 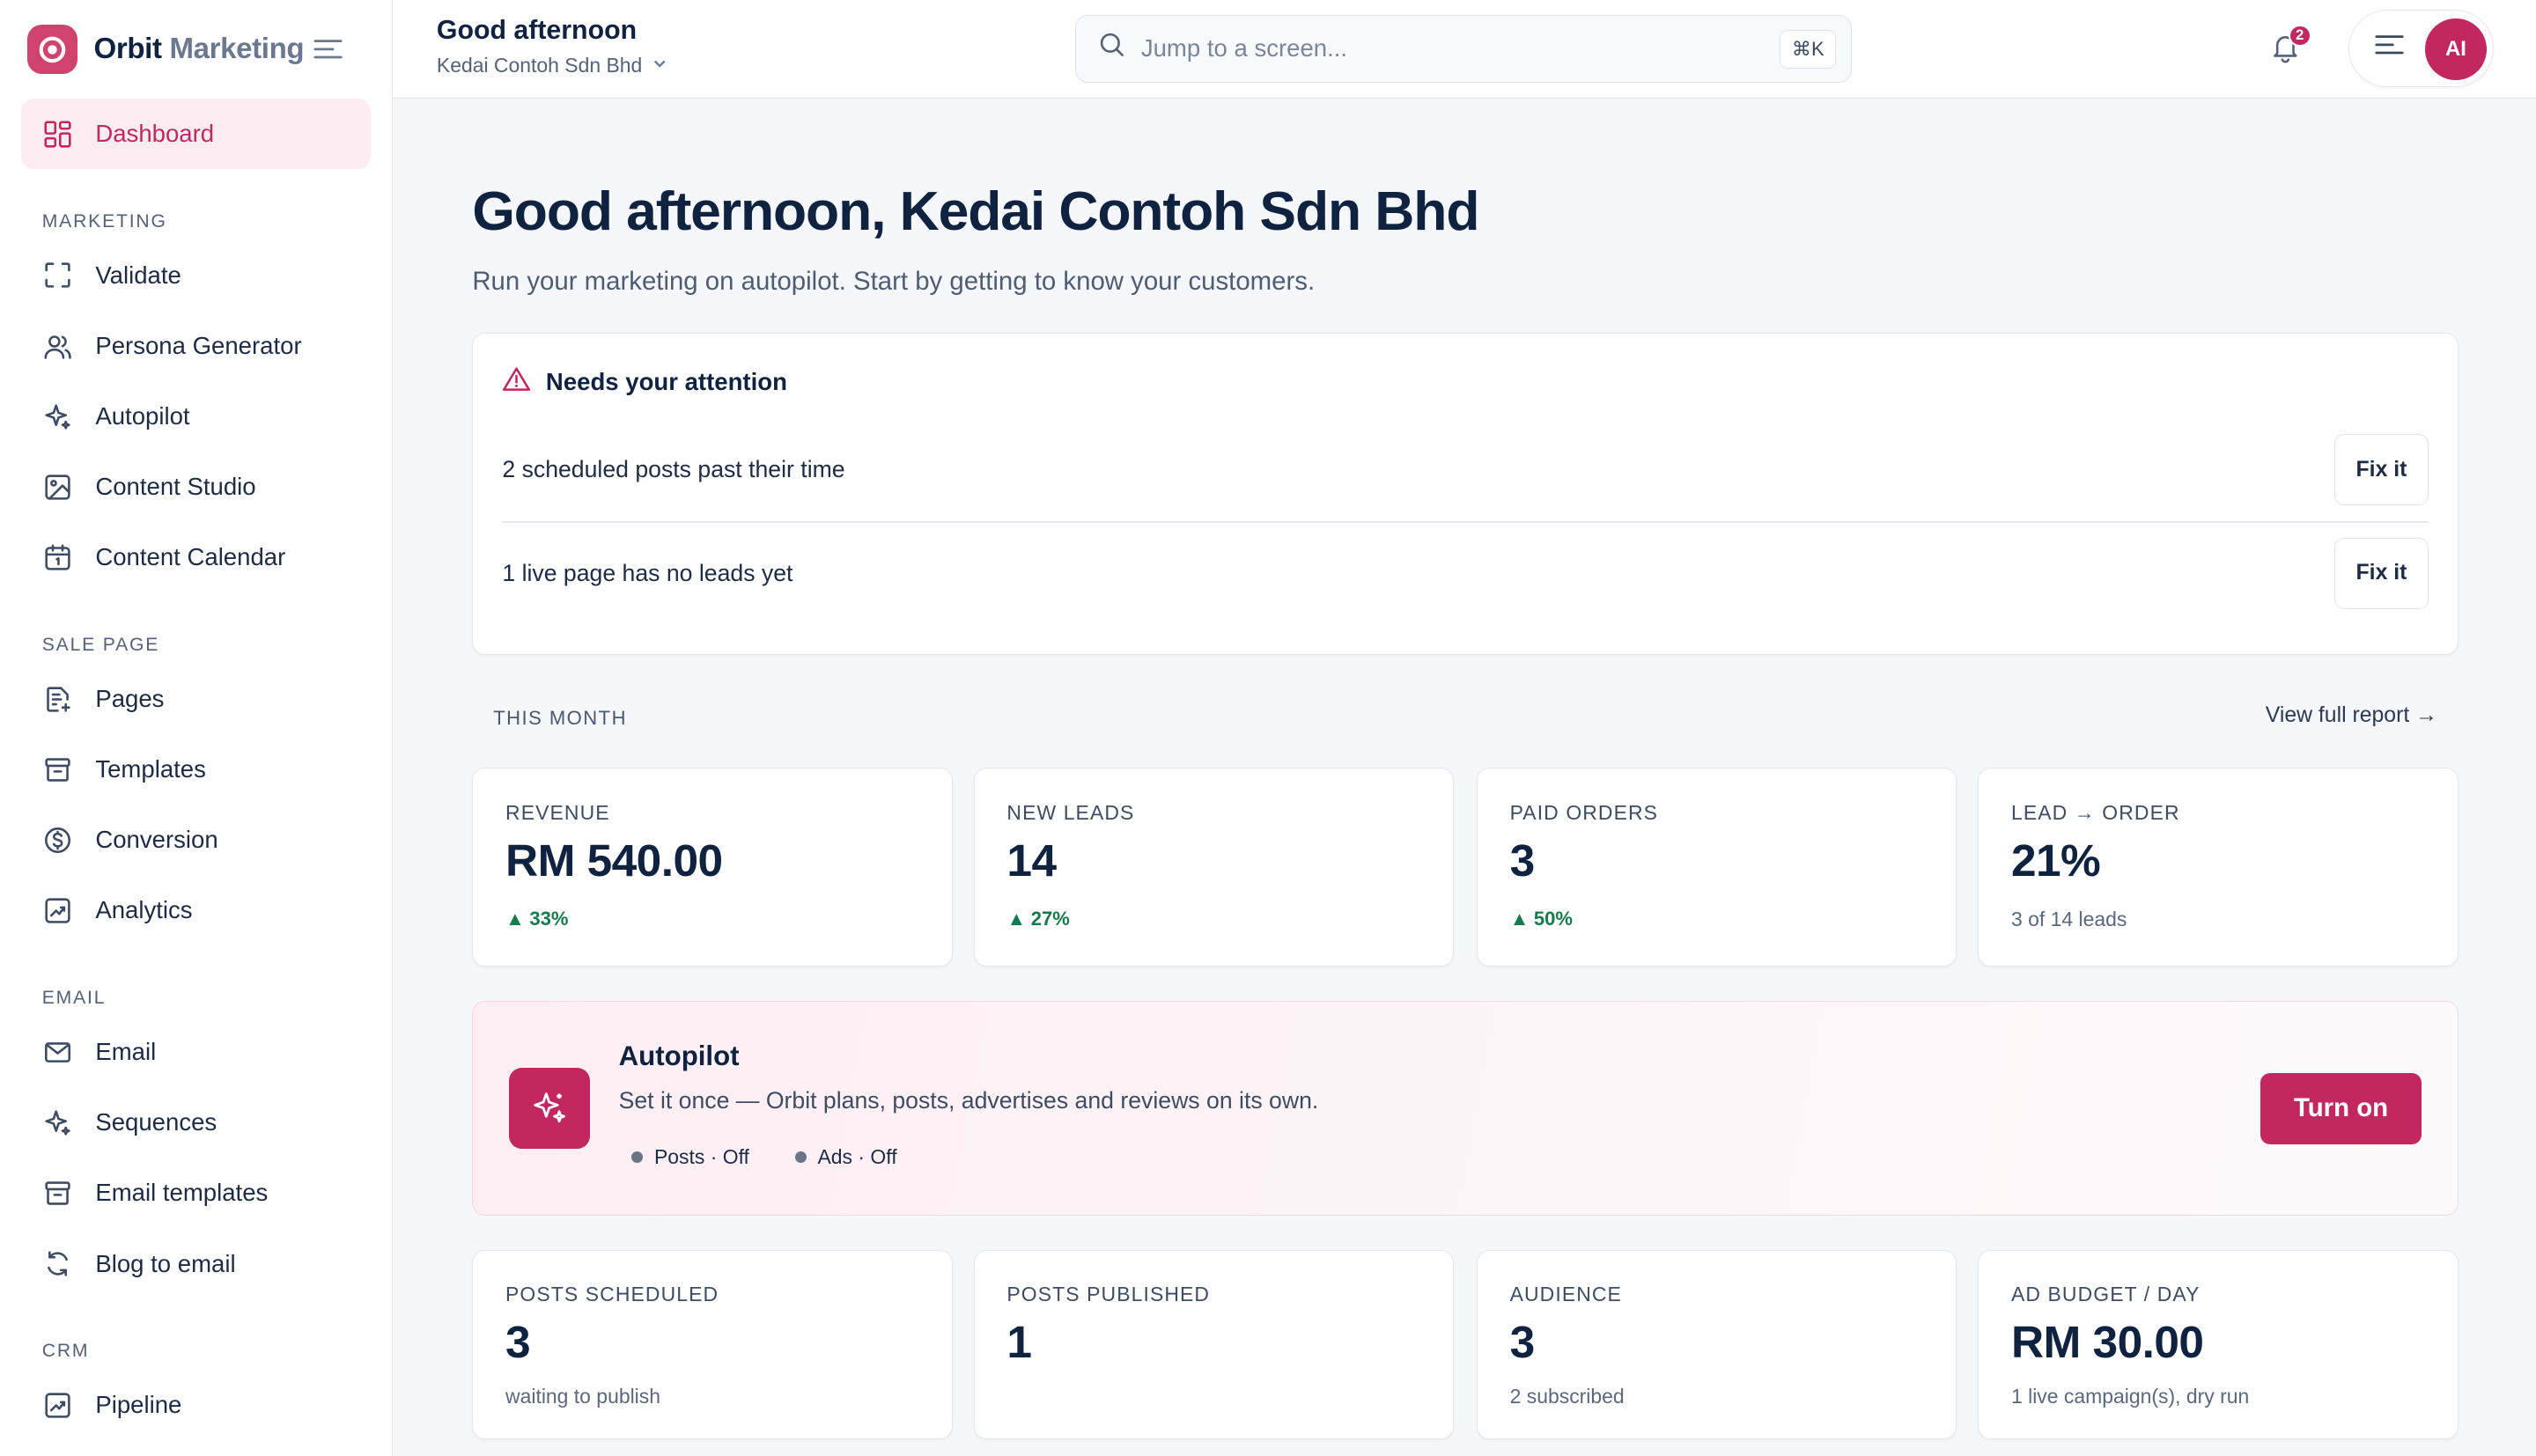 I want to click on stat-delta-value: 50%, so click(x=1553, y=919).